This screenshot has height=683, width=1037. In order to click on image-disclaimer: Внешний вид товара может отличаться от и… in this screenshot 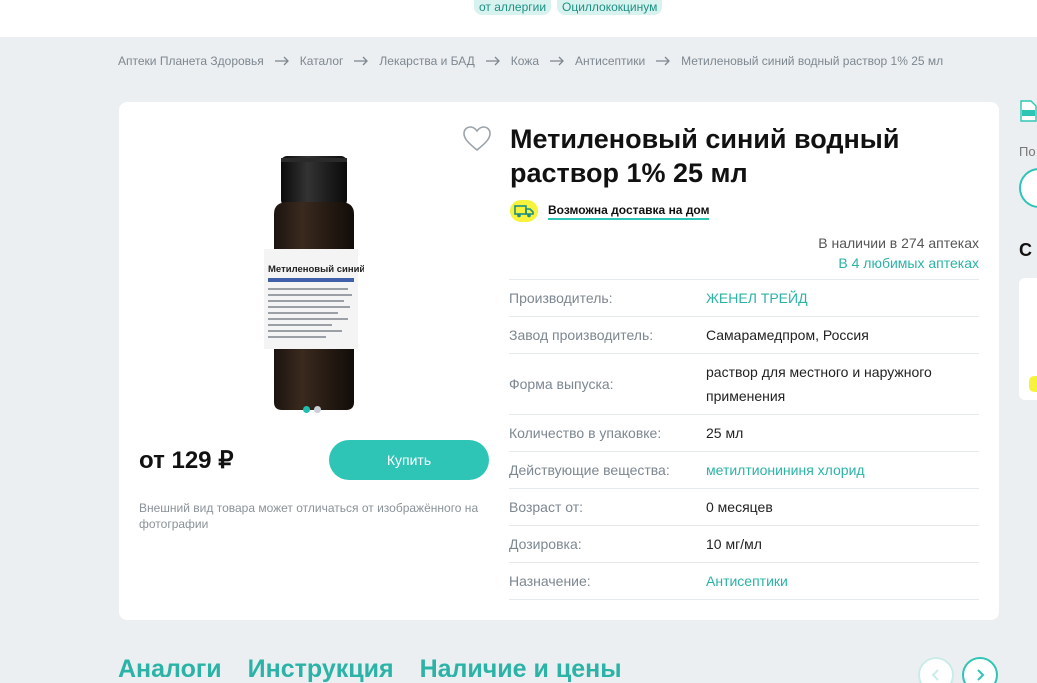, I will do `click(309, 516)`.